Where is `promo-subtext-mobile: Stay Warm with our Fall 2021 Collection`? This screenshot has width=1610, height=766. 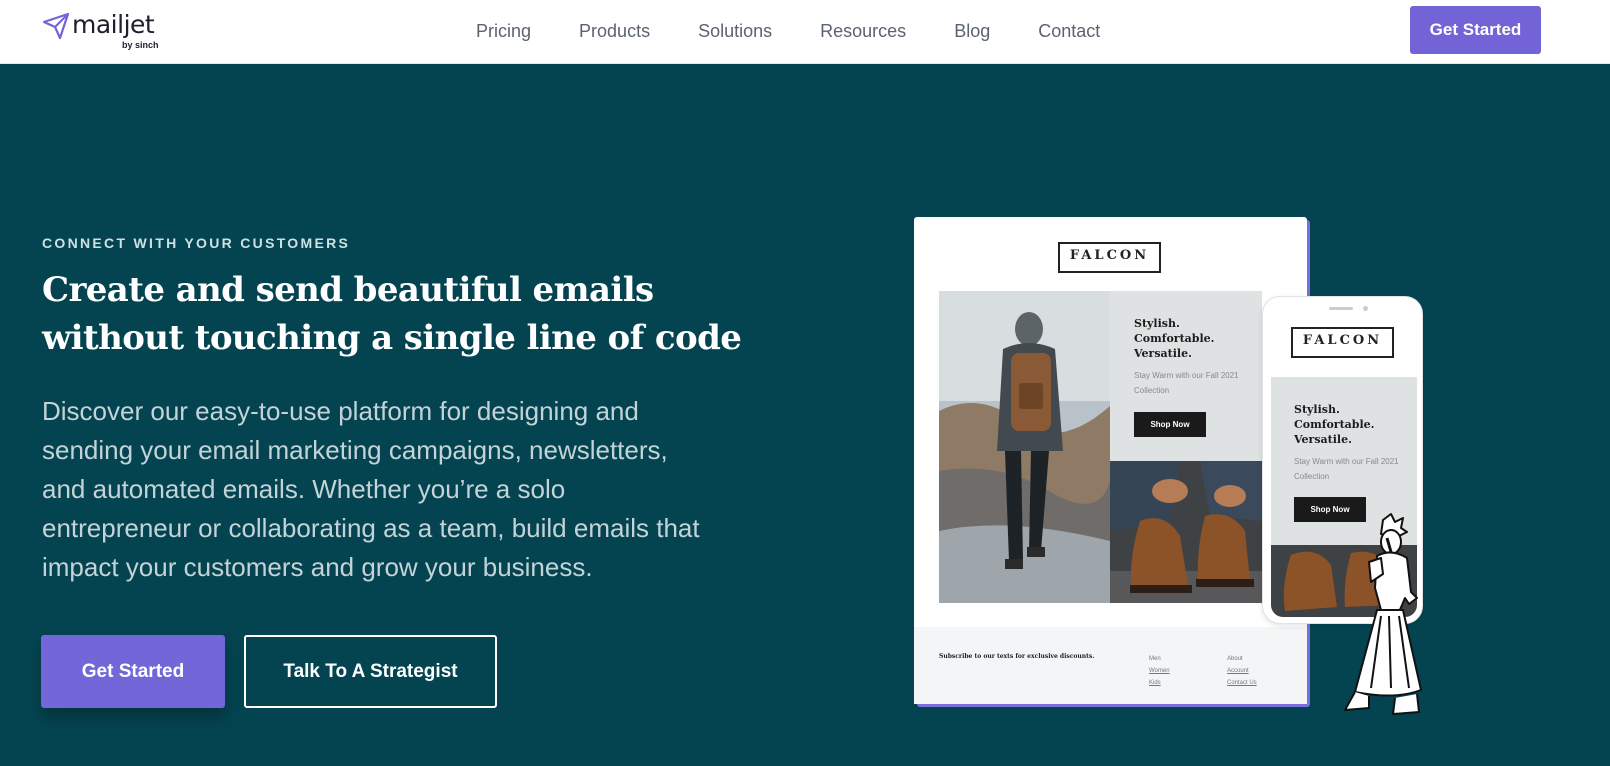 promo-subtext-mobile: Stay Warm with our Fall 2021 Collection is located at coordinates (1346, 469).